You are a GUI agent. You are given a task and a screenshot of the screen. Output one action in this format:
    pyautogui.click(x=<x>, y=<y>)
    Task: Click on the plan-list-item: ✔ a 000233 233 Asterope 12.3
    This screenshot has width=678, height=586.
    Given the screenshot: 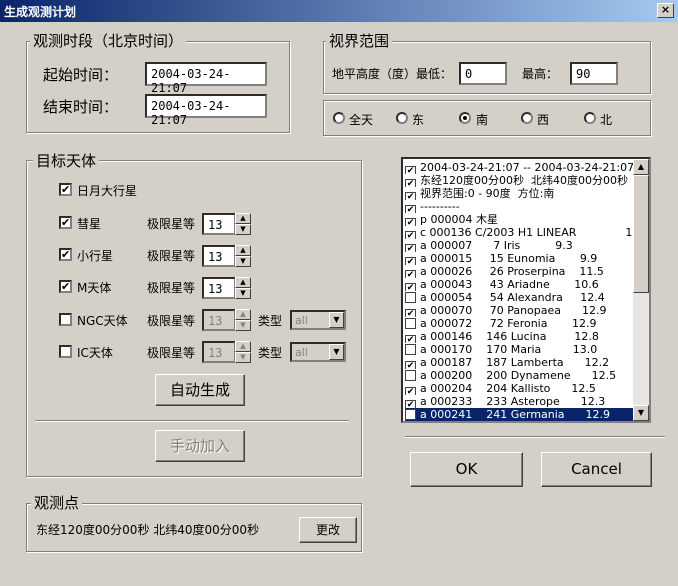 What is the action you would take?
    pyautogui.click(x=521, y=401)
    